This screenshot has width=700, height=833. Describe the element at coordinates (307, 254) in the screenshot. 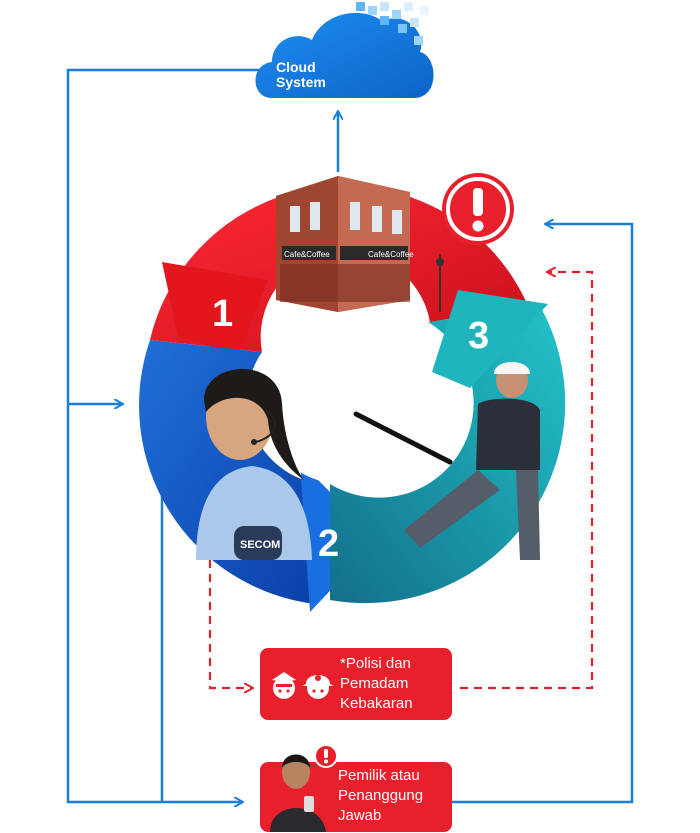

I see `cafe-sign-left: Cafe&Coffee` at that location.